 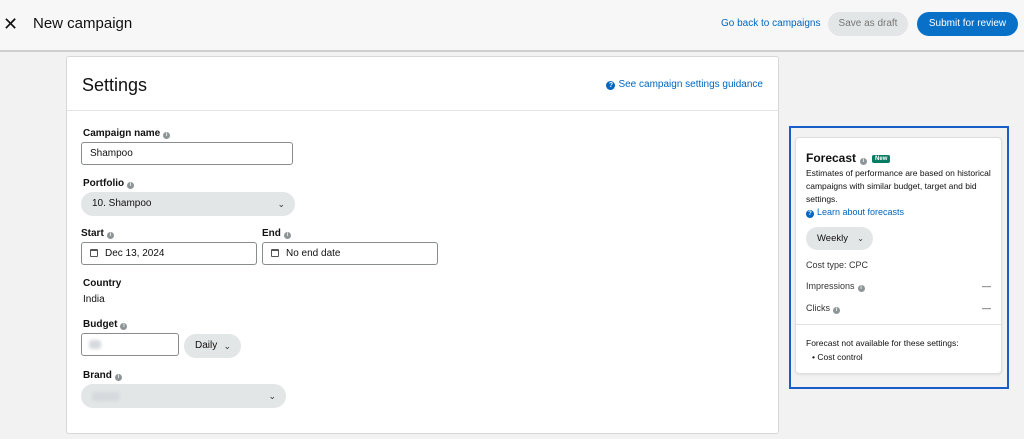 What do you see at coordinates (187, 153) in the screenshot?
I see `campaign-name-input: Shampoo` at bounding box center [187, 153].